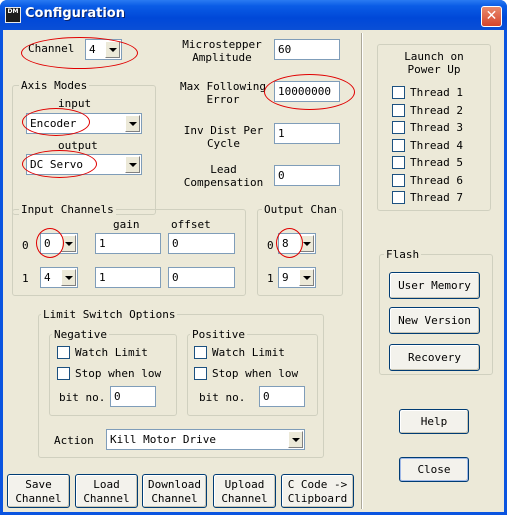 The height and width of the screenshot is (515, 507). I want to click on output-channel-0-select: 8, so click(297, 243).